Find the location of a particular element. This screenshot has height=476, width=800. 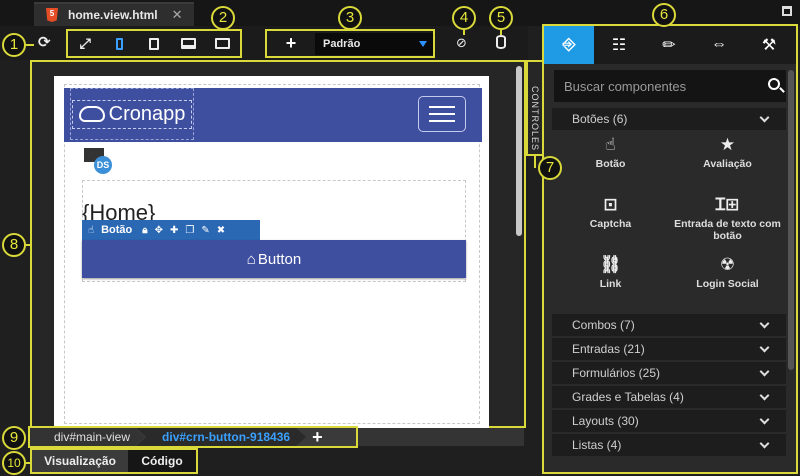

ds-badge: DS is located at coordinates (103, 165).